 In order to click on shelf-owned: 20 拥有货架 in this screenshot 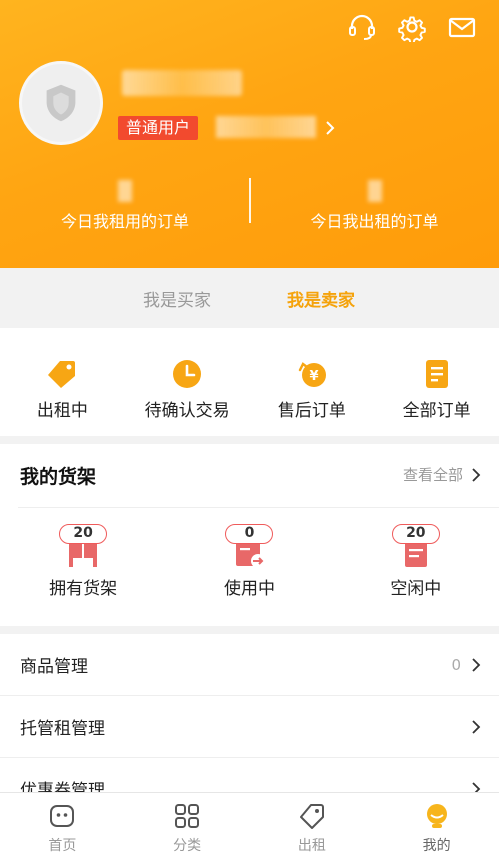, I will do `click(83, 561)`.